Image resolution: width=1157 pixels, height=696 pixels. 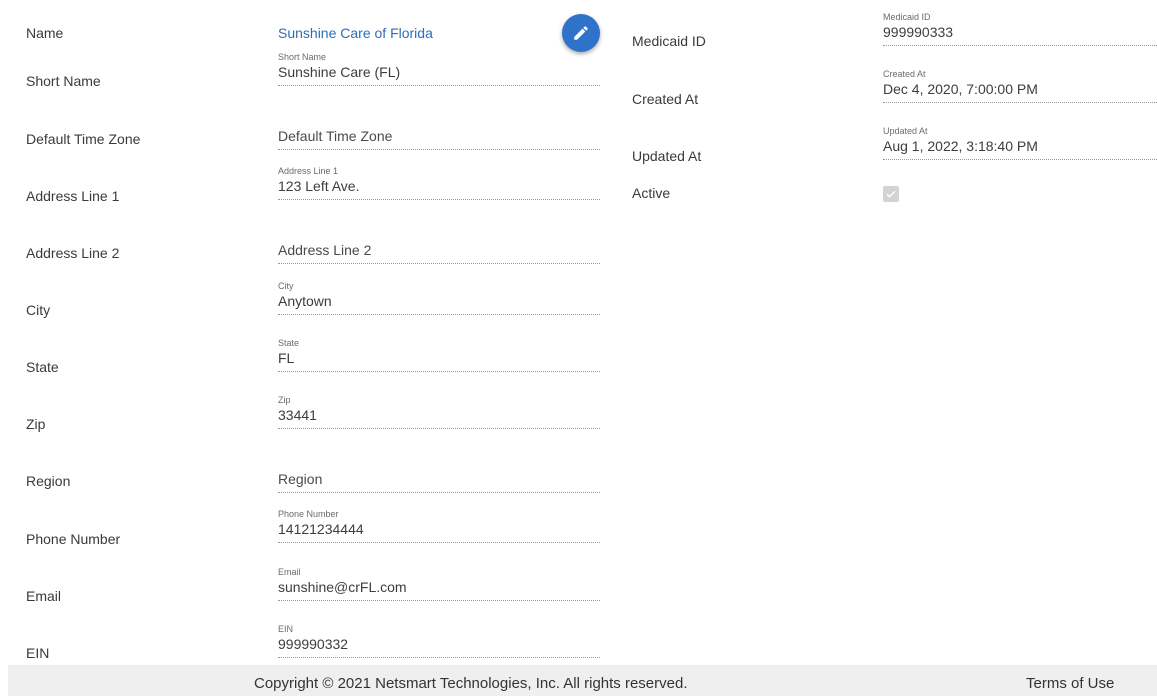 What do you see at coordinates (308, 514) in the screenshot?
I see `phone-number-float-label: Phone Number` at bounding box center [308, 514].